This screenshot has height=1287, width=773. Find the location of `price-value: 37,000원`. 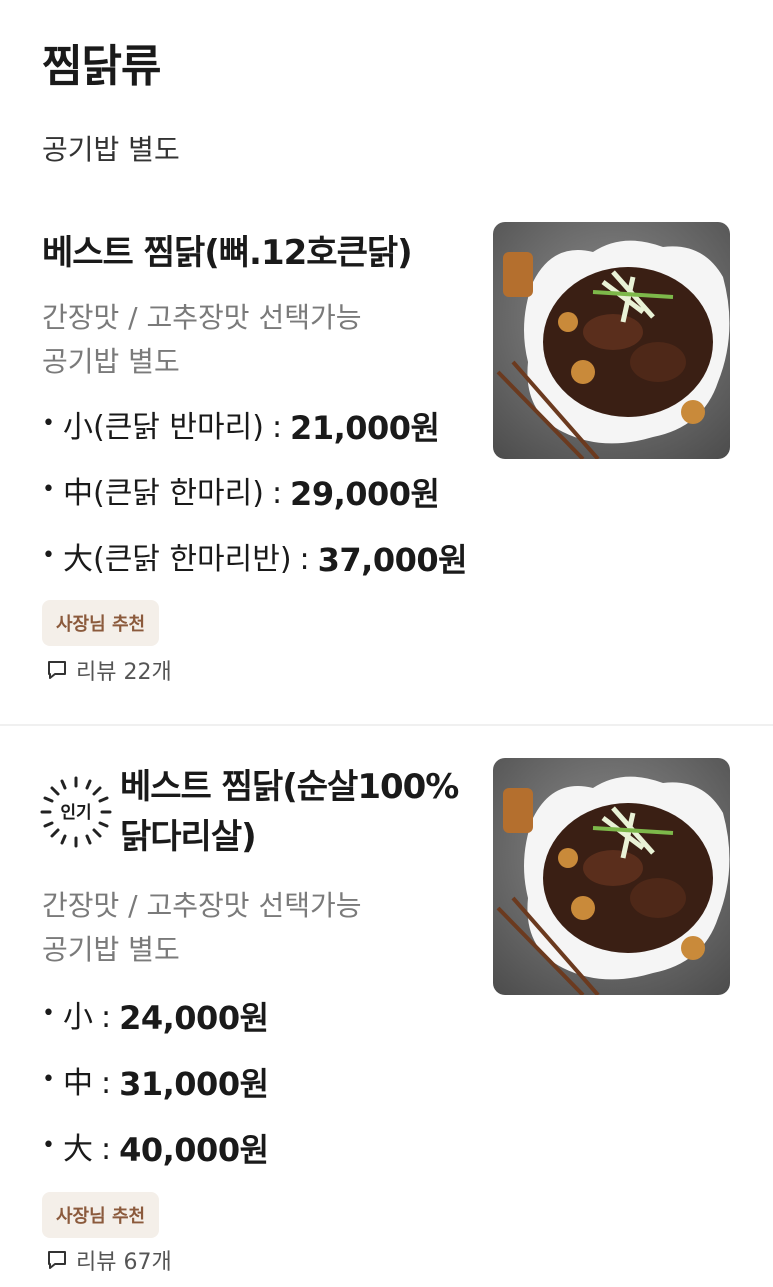

price-value: 37,000원 is located at coordinates (392, 560).